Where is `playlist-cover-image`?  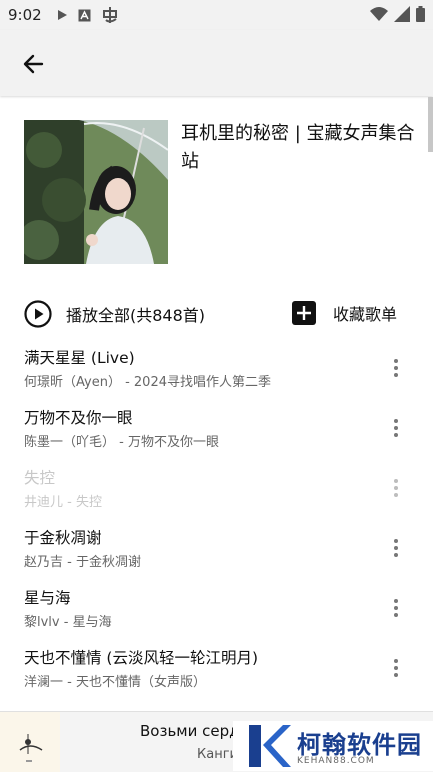 playlist-cover-image is located at coordinates (96, 192).